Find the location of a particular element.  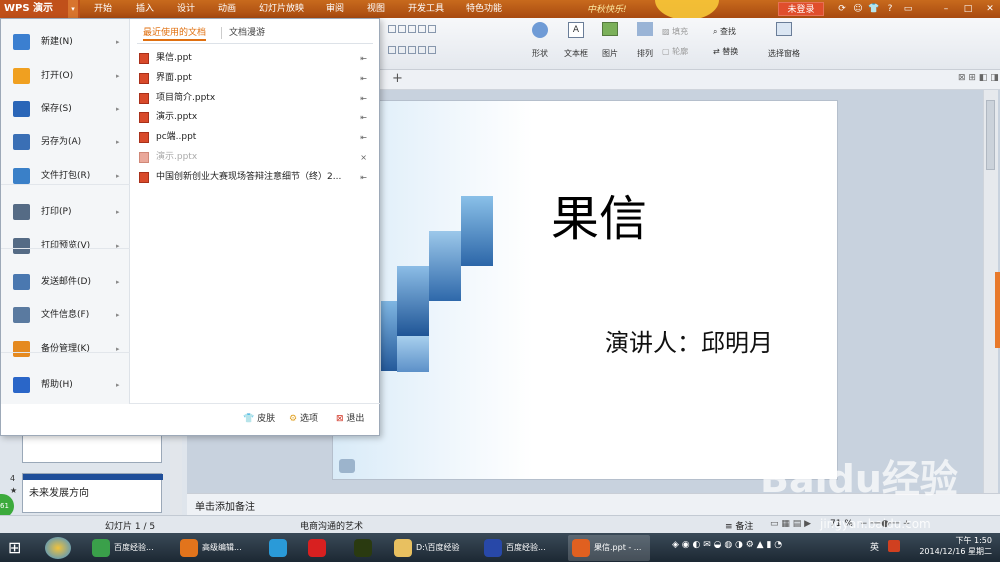

recent-file-item: 果信.ppt ⇤ is located at coordinates (256, 58).